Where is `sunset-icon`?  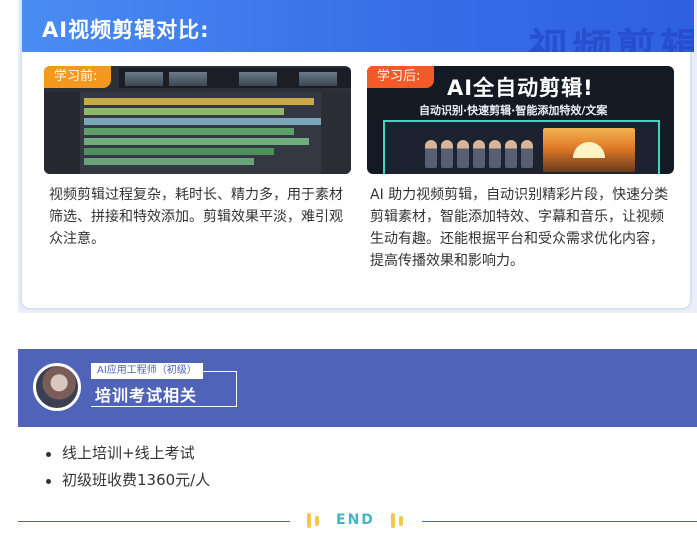 sunset-icon is located at coordinates (589, 150).